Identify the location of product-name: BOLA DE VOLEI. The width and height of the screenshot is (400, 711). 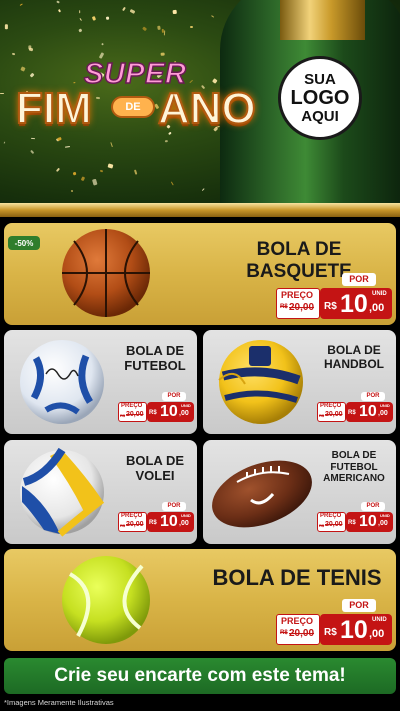
(155, 468).